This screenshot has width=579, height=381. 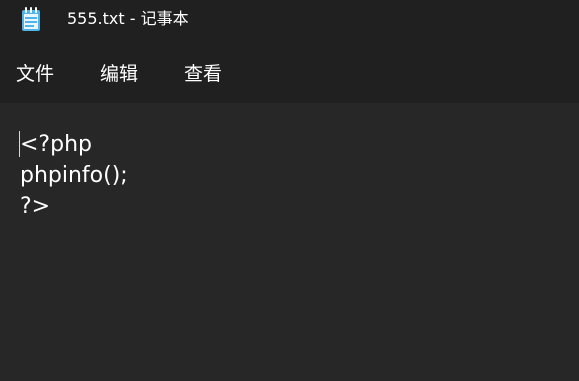 I want to click on text-line: ?>, so click(x=35, y=206).